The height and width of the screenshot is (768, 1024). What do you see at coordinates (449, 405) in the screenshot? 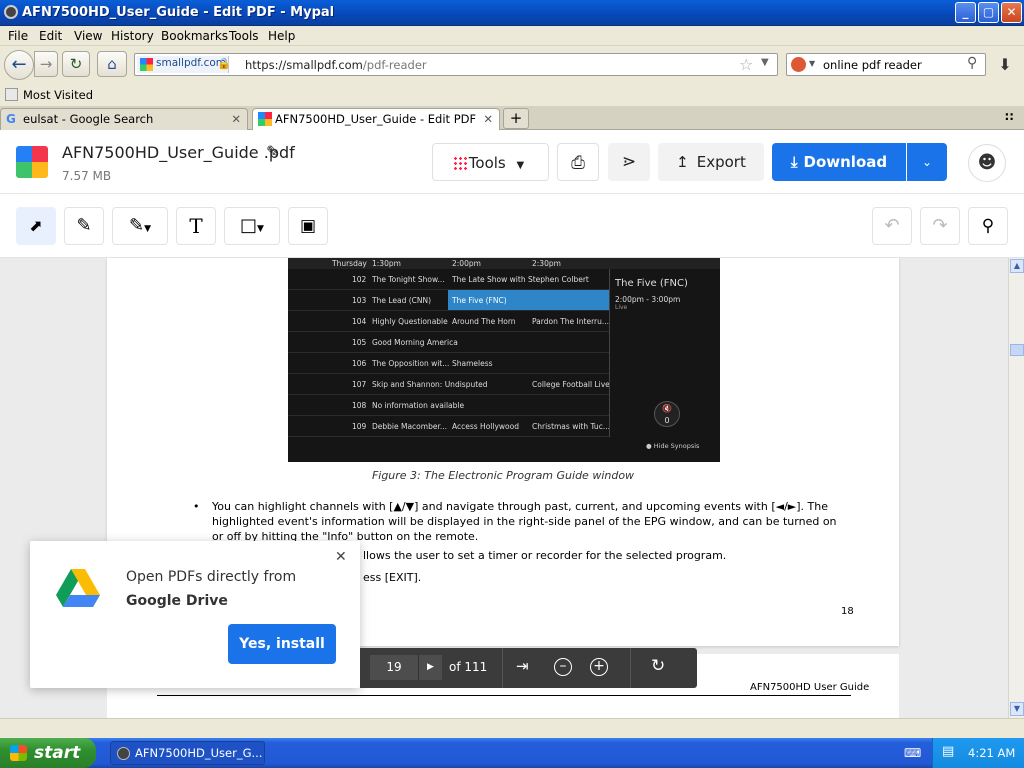
I see `epg-row: 108 No information available` at bounding box center [449, 405].